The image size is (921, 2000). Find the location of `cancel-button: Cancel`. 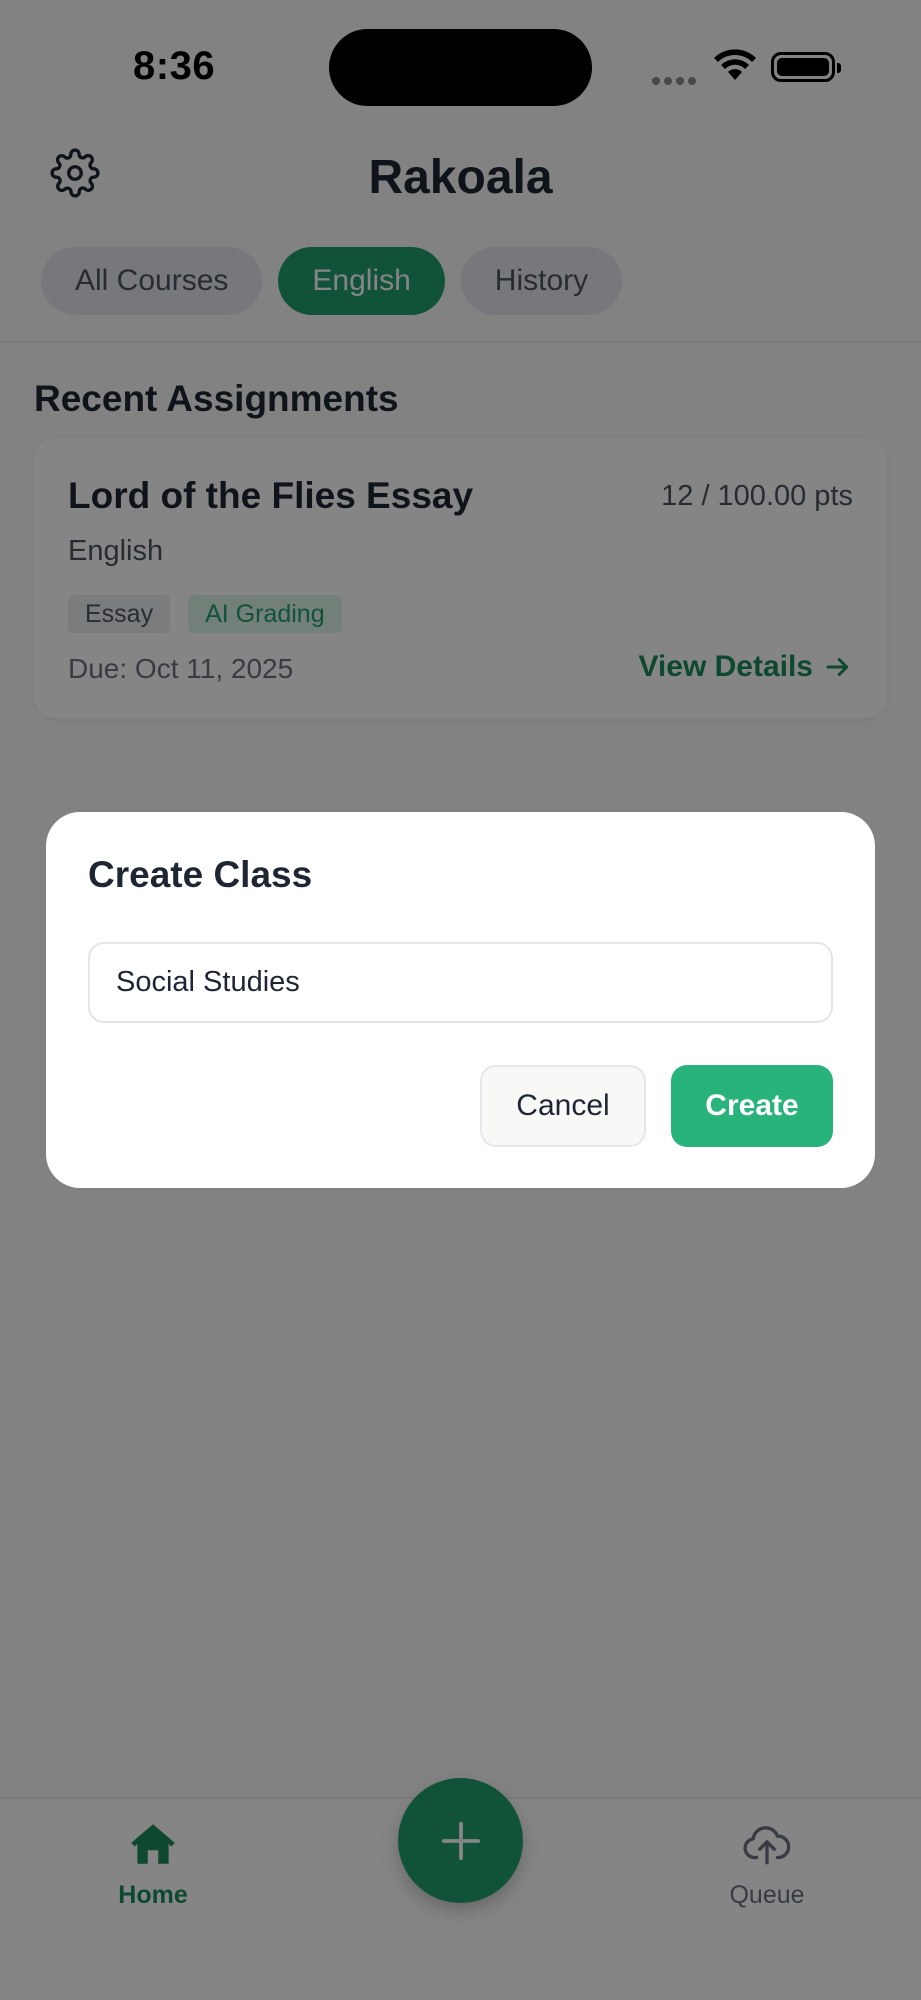

cancel-button: Cancel is located at coordinates (563, 1106).